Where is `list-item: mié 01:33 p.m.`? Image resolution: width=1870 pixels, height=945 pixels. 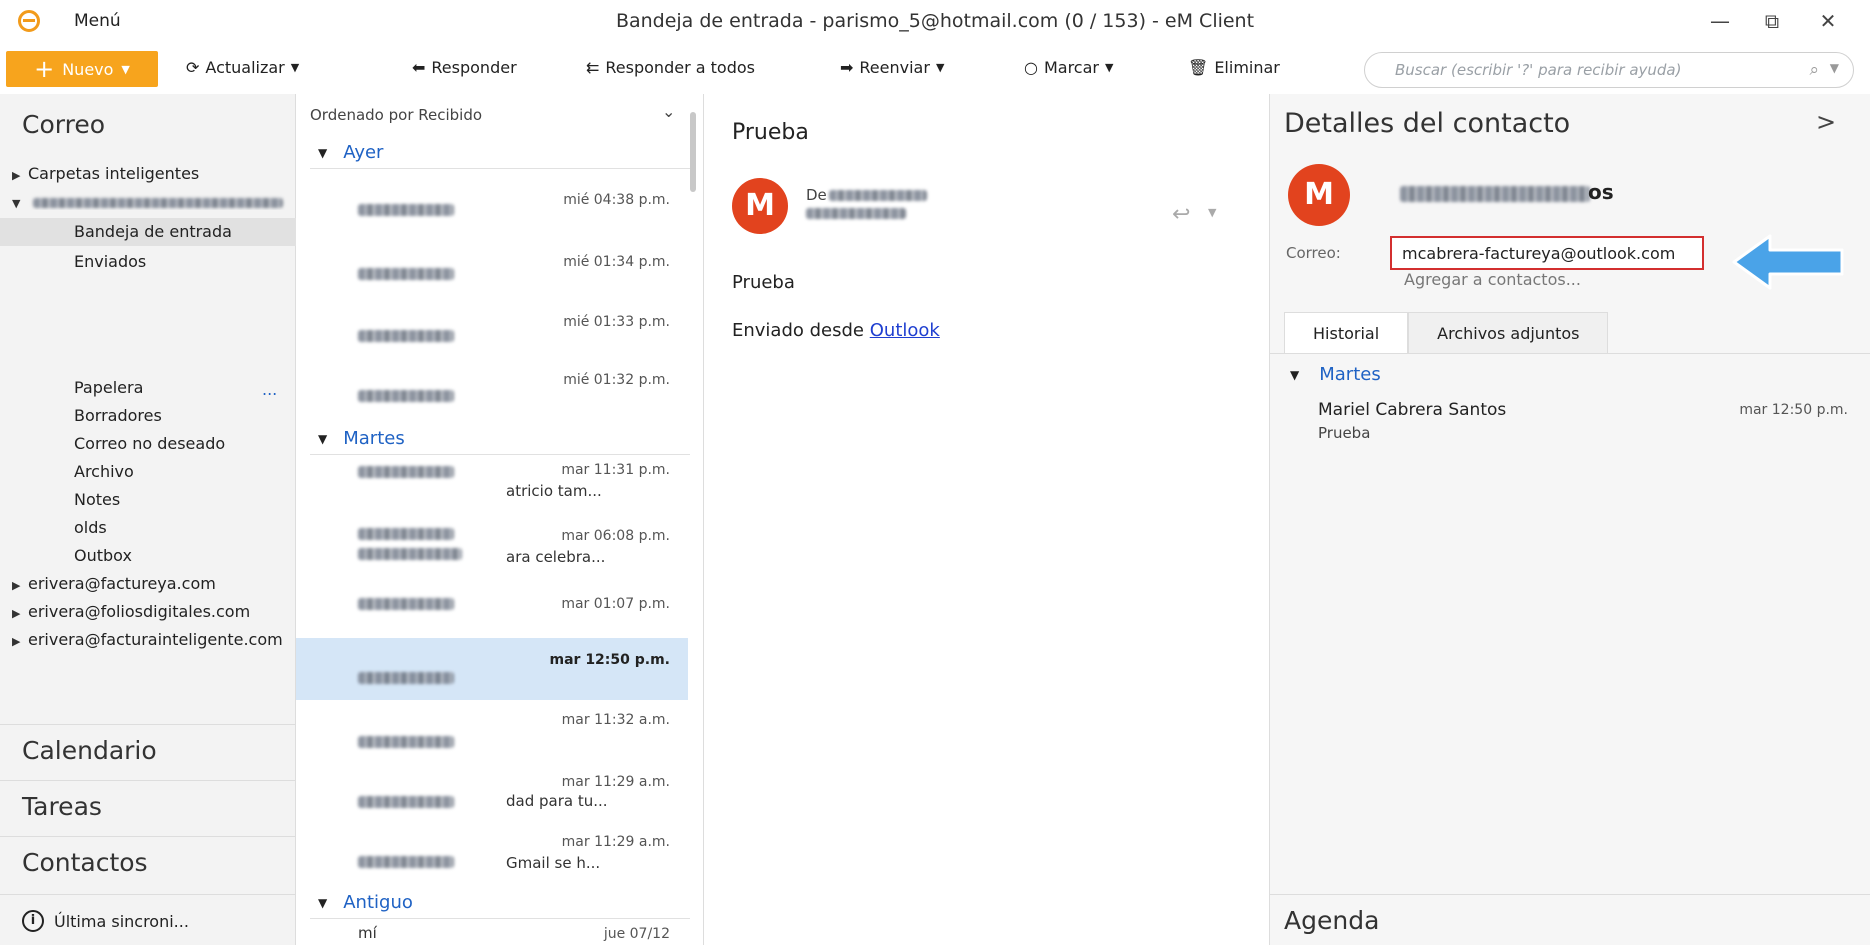
list-item: mié 01:33 p.m. is located at coordinates (492, 328).